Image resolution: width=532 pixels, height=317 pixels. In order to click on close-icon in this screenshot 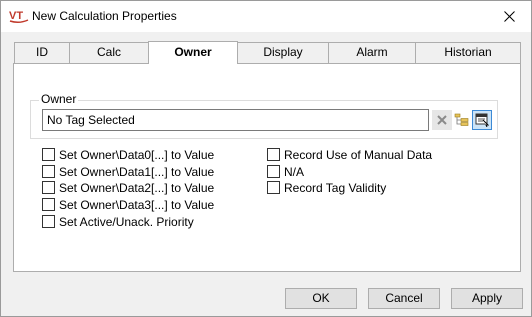, I will do `click(509, 16)`.